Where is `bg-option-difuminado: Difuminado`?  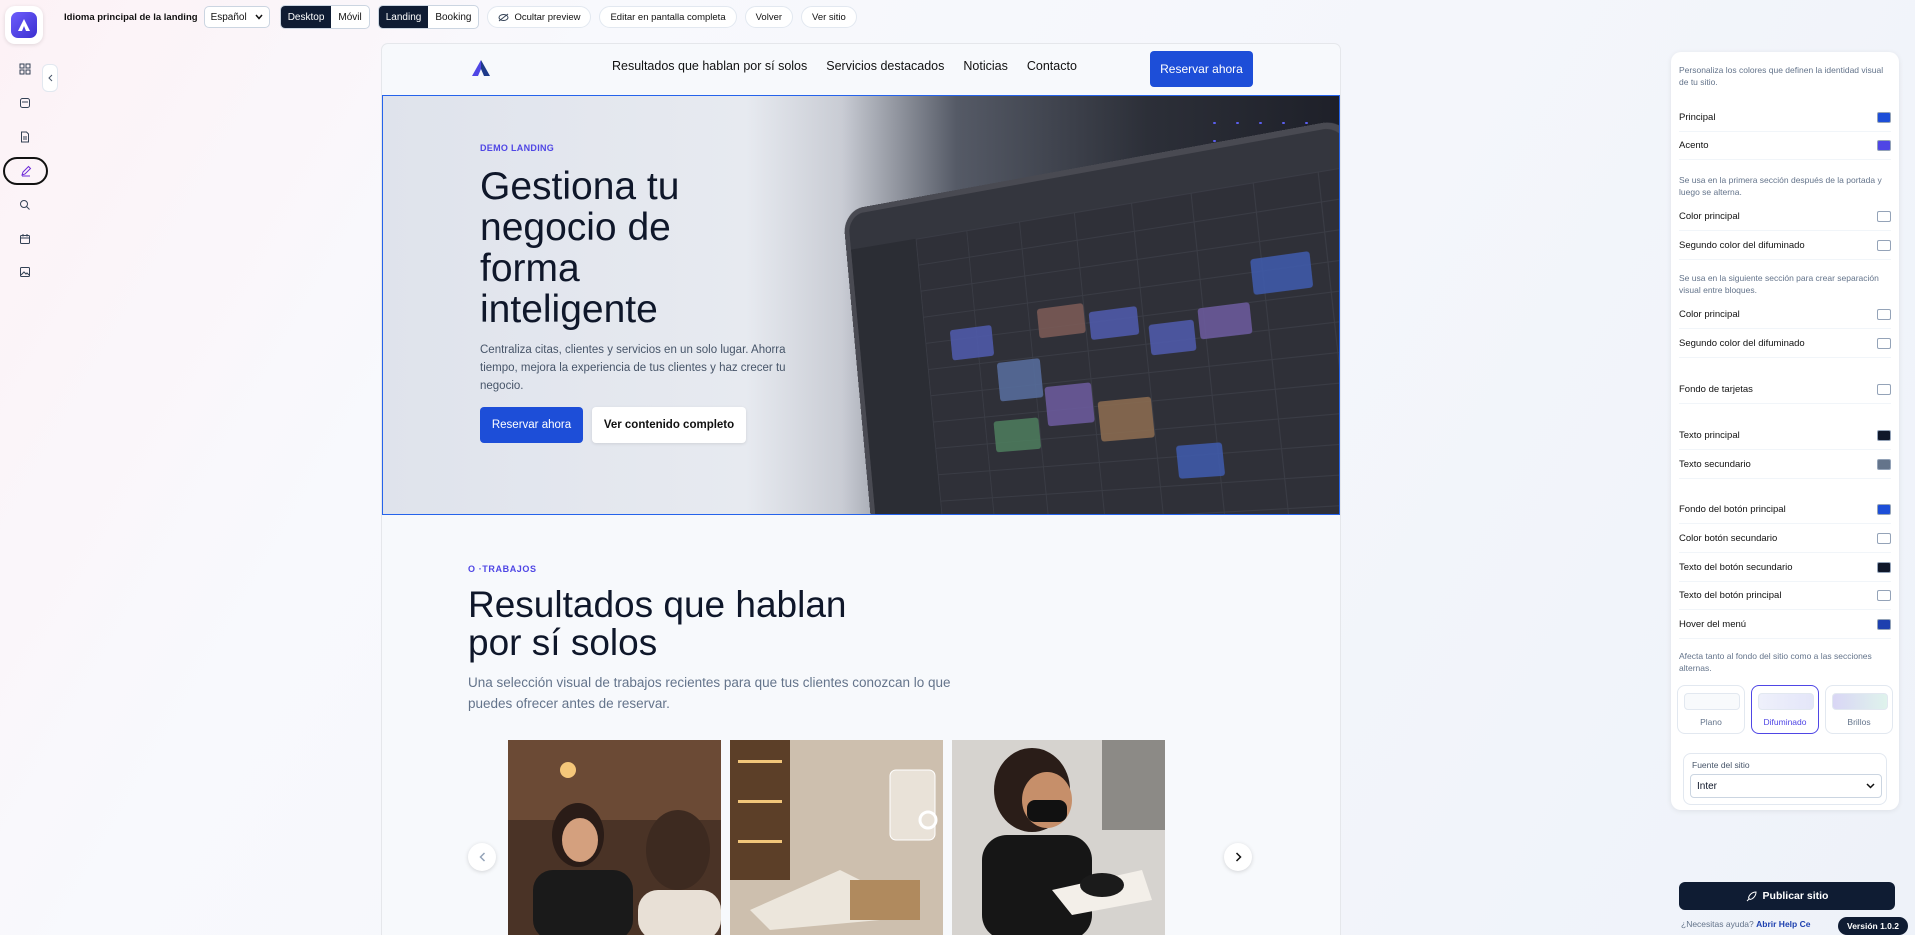 bg-option-difuminado: Difuminado is located at coordinates (1785, 709).